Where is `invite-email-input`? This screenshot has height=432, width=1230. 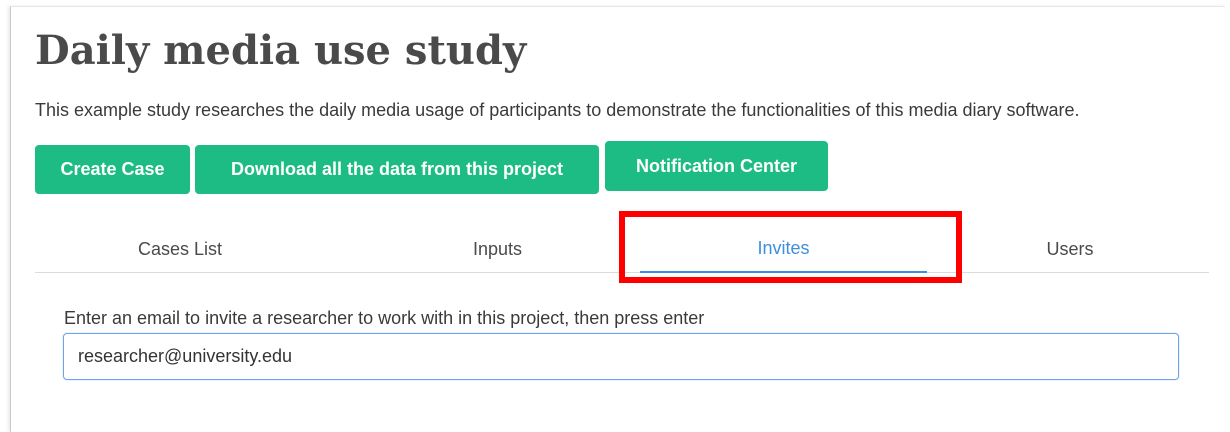 invite-email-input is located at coordinates (621, 356).